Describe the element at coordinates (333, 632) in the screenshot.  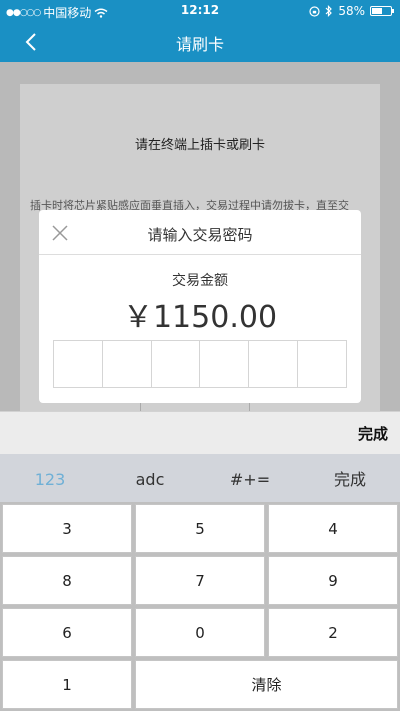
I see `key: 2` at that location.